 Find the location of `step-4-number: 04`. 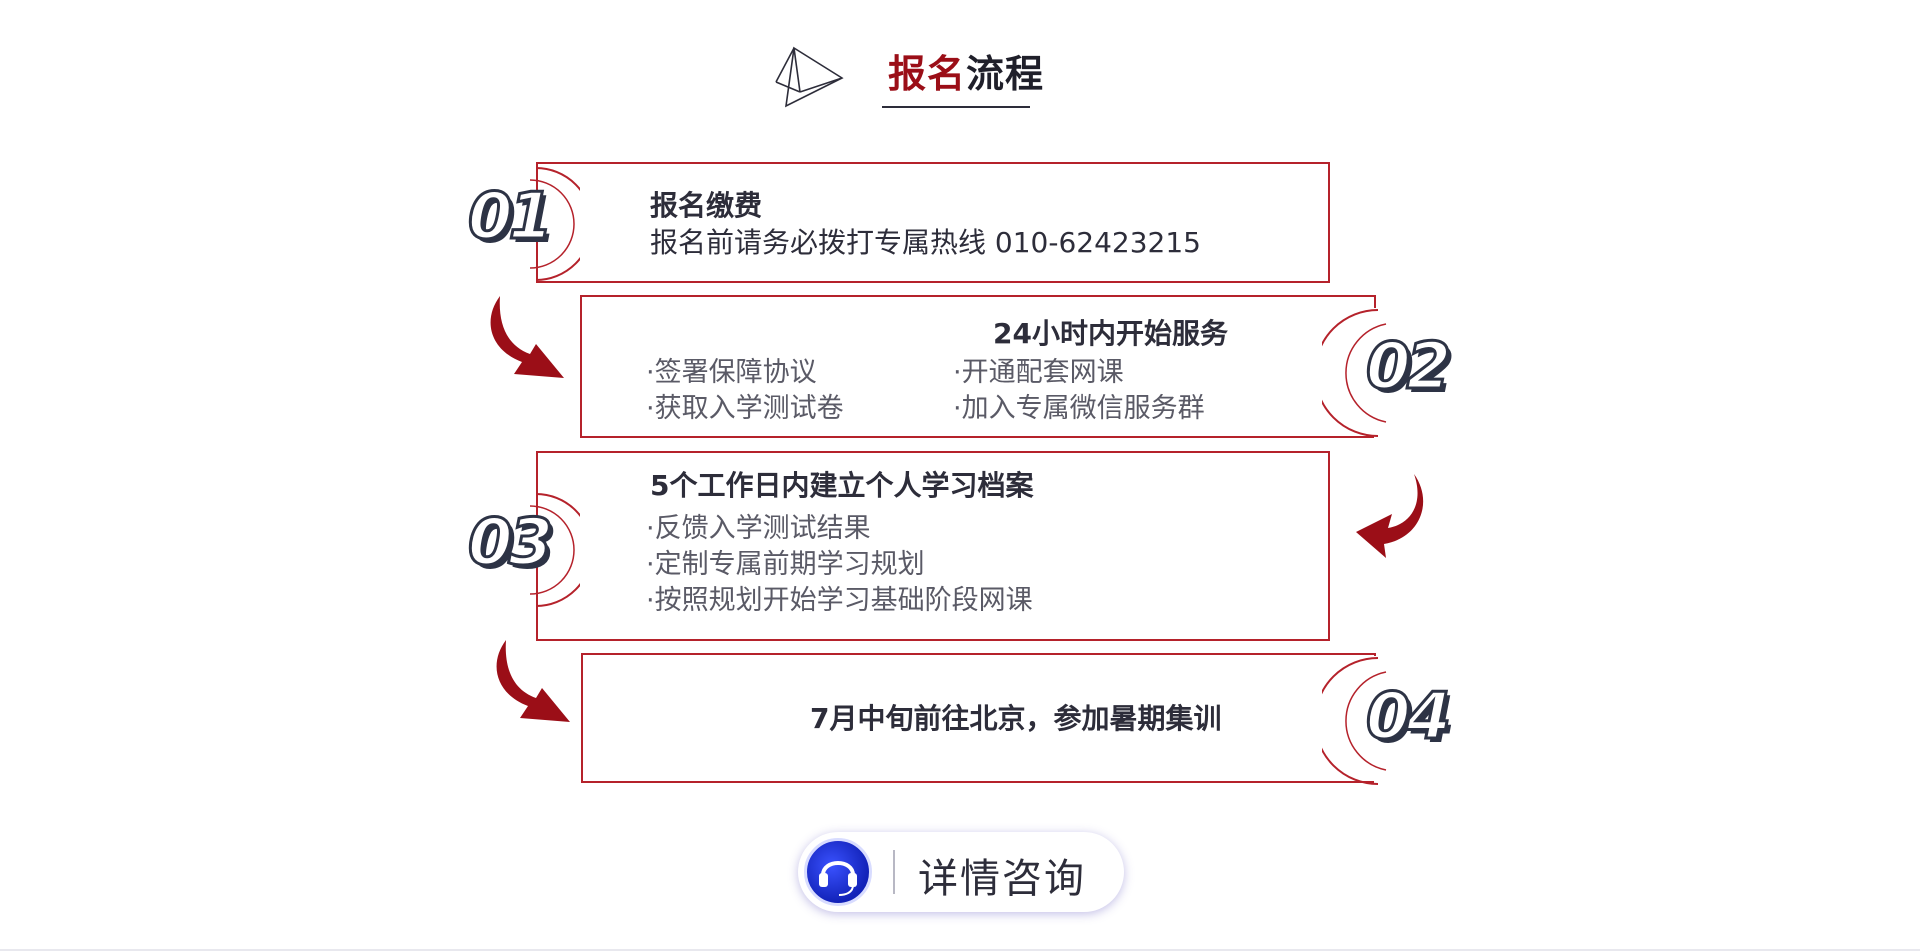

step-4-number: 04 is located at coordinates (1408, 717).